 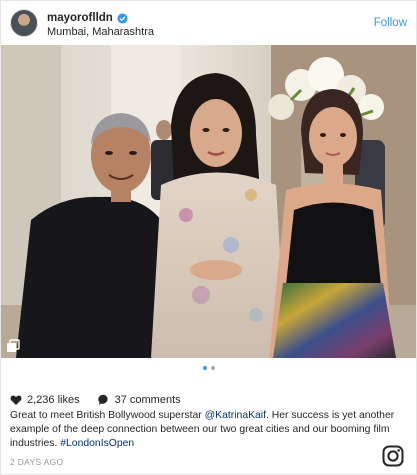 I want to click on heart-icon, so click(x=16, y=400).